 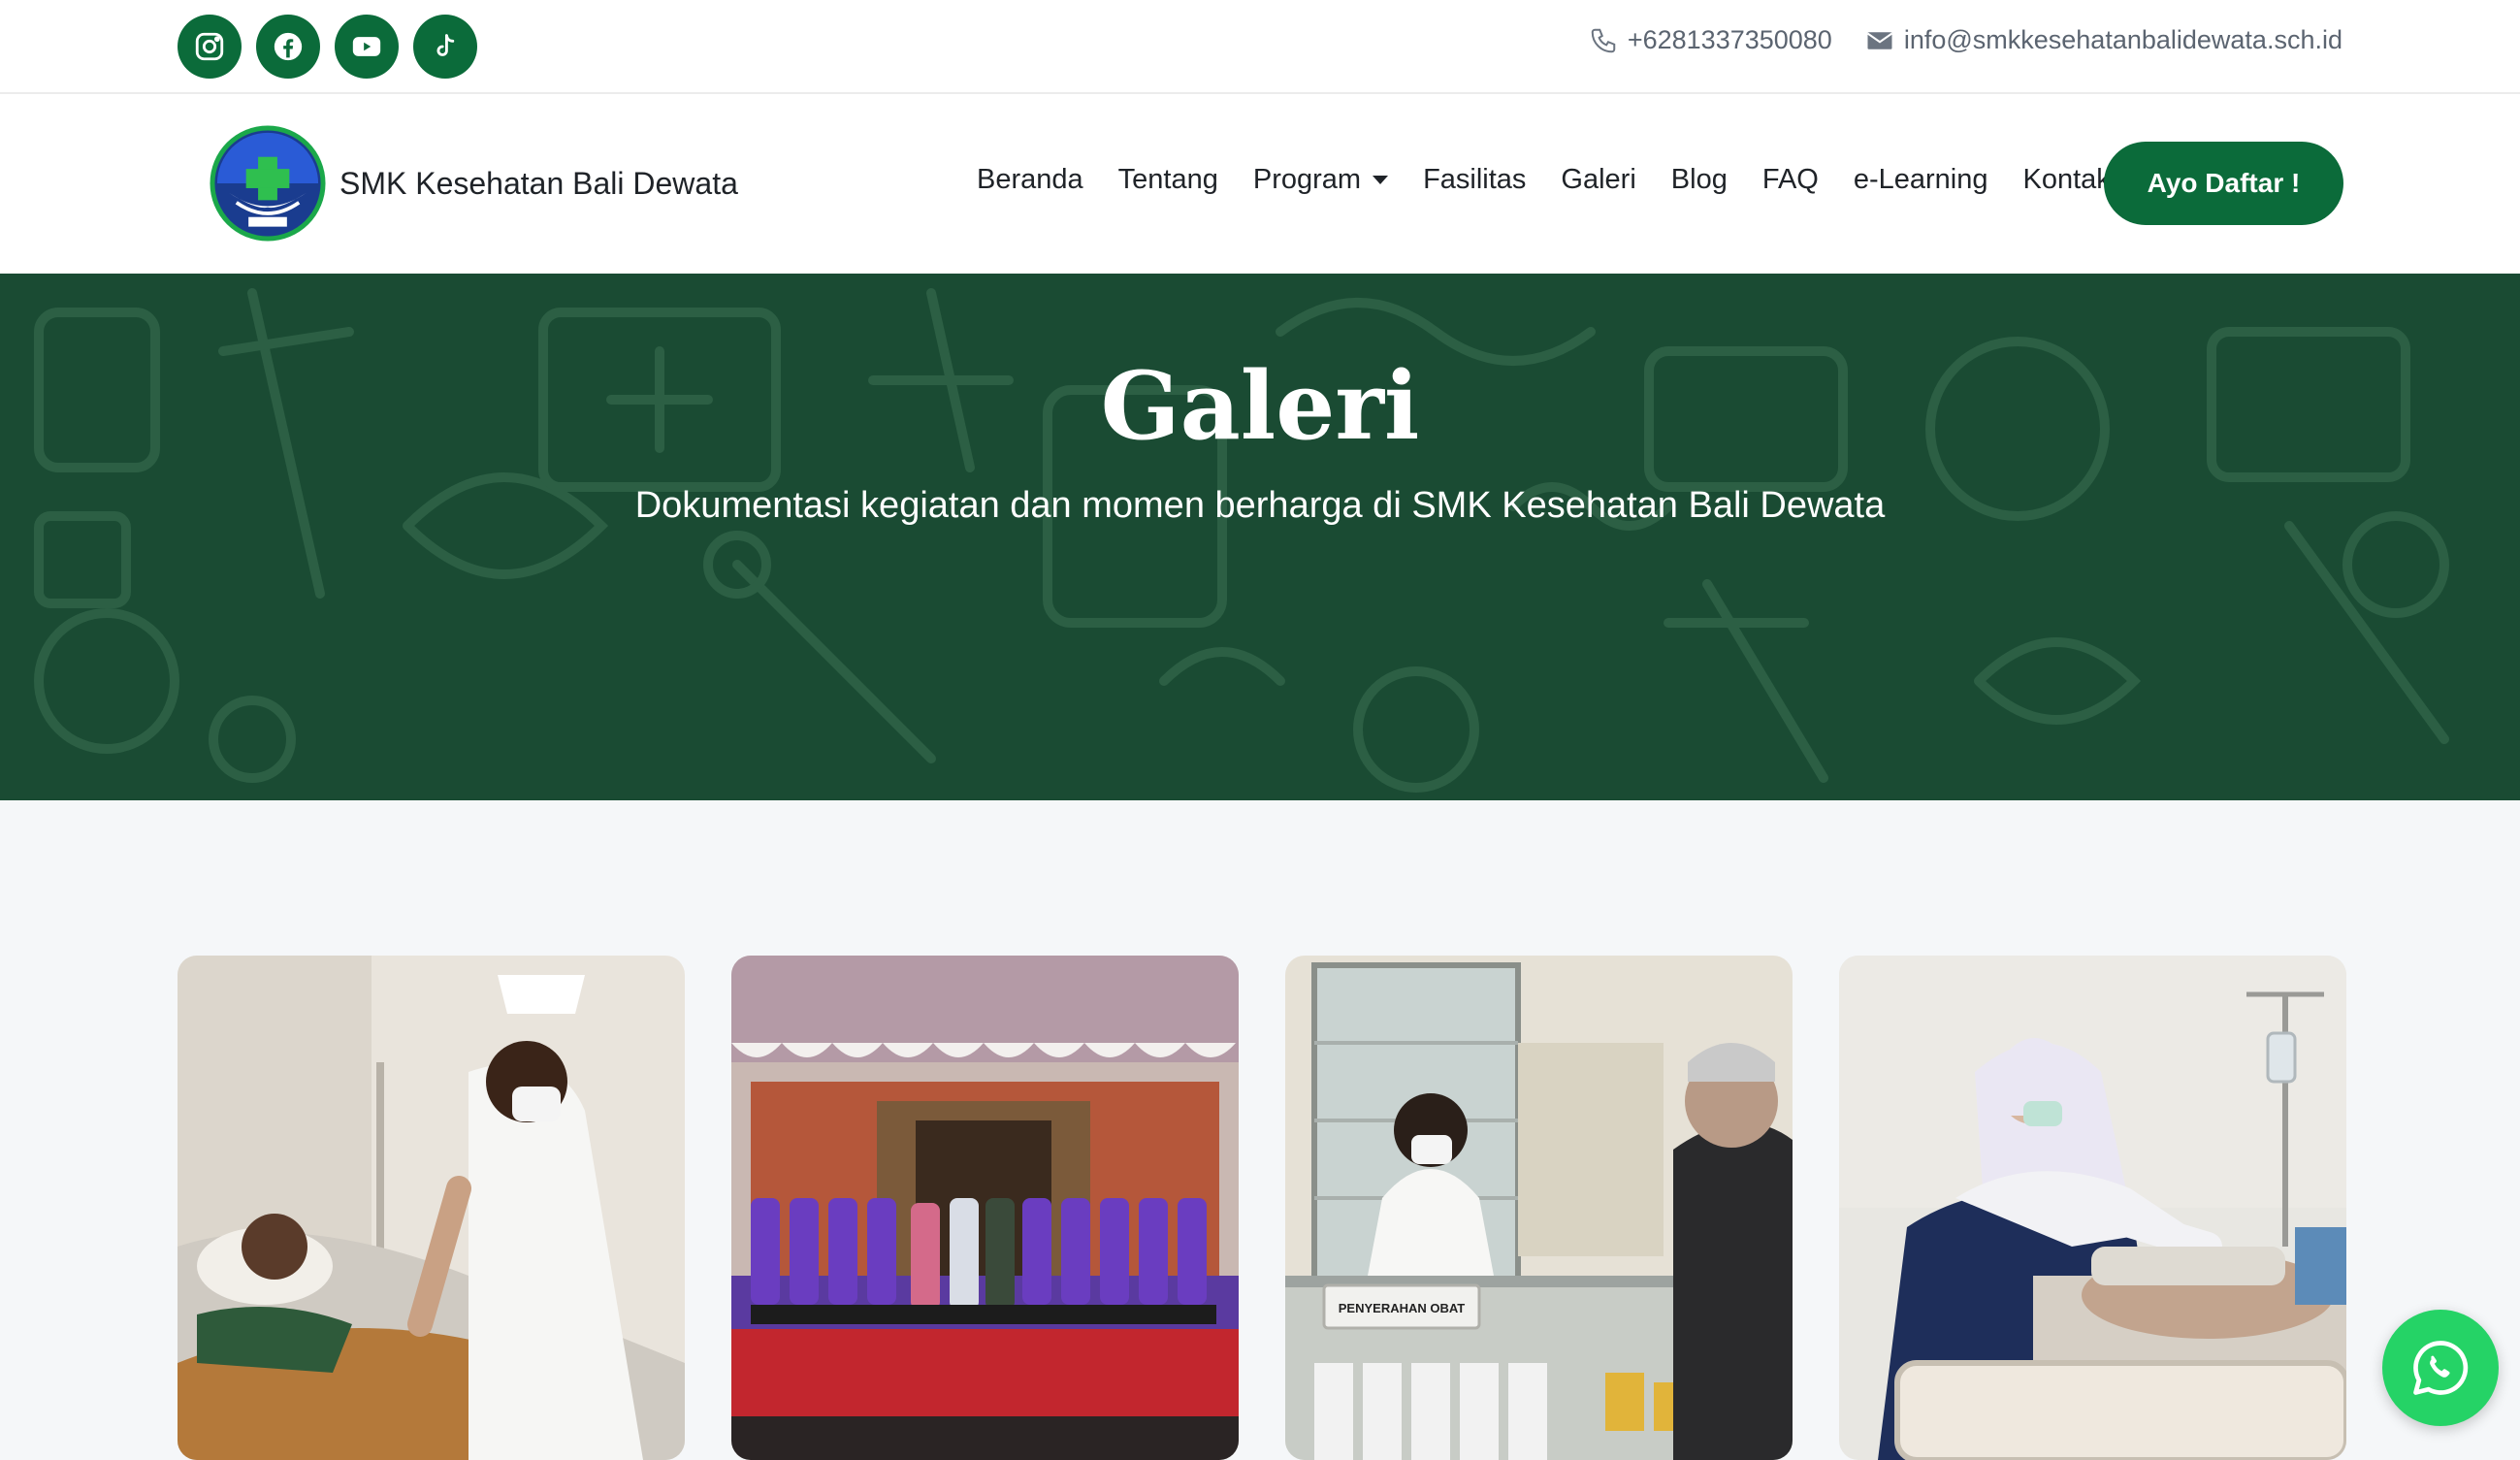 I want to click on tiktok-icon, so click(x=445, y=45).